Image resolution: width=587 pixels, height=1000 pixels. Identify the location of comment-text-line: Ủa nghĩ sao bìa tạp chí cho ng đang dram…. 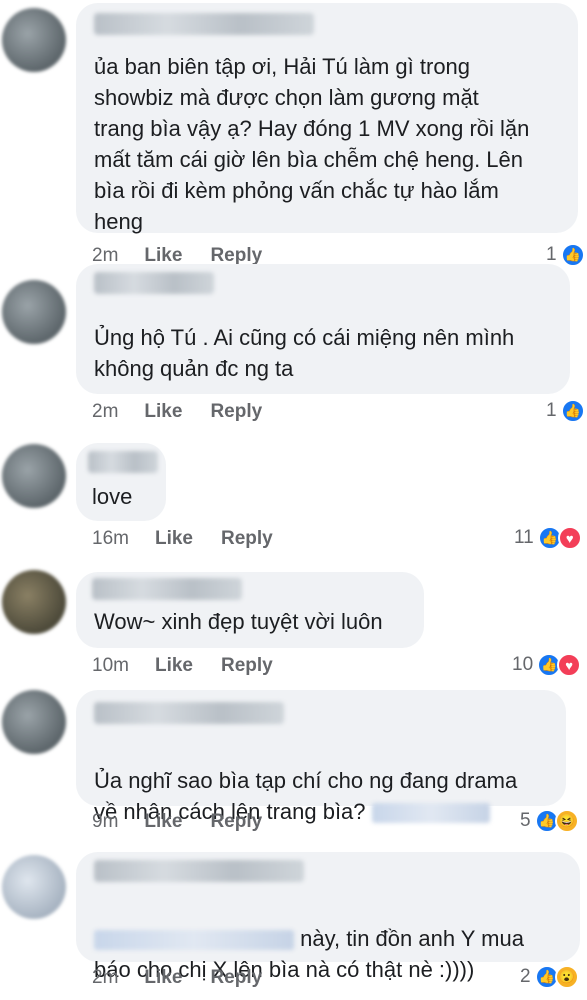
(306, 780).